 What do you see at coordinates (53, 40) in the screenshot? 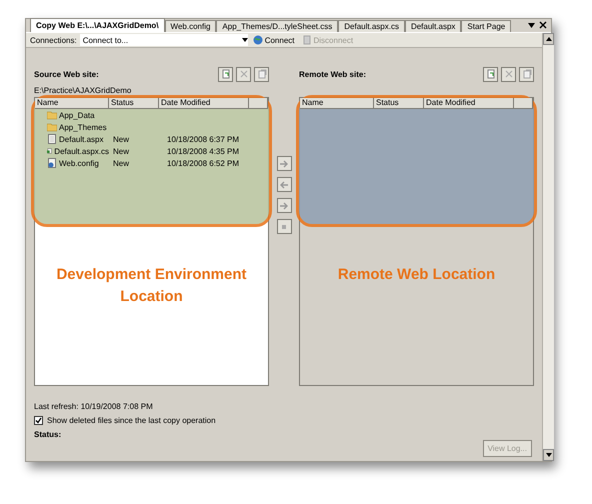
I see `connections-label: Connections:` at bounding box center [53, 40].